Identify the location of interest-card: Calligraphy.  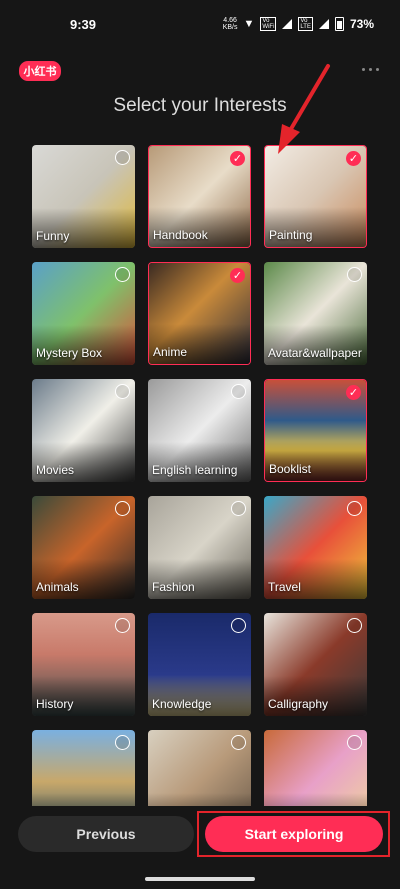
(315, 664).